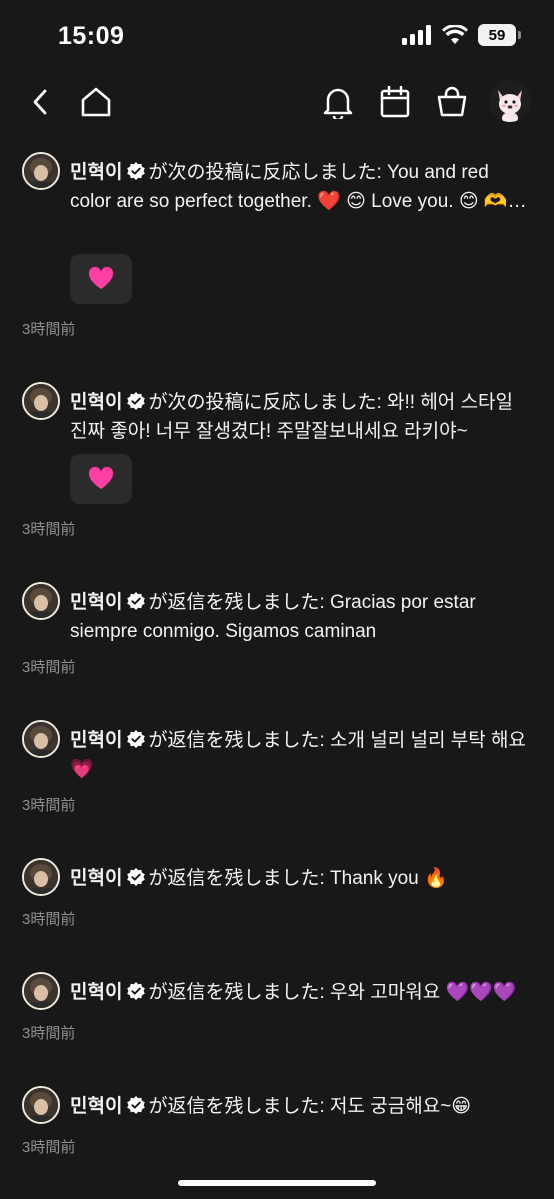 Image resolution: width=554 pixels, height=1199 pixels. I want to click on message-text: 우와 고마워요 💜💜💜, so click(423, 992).